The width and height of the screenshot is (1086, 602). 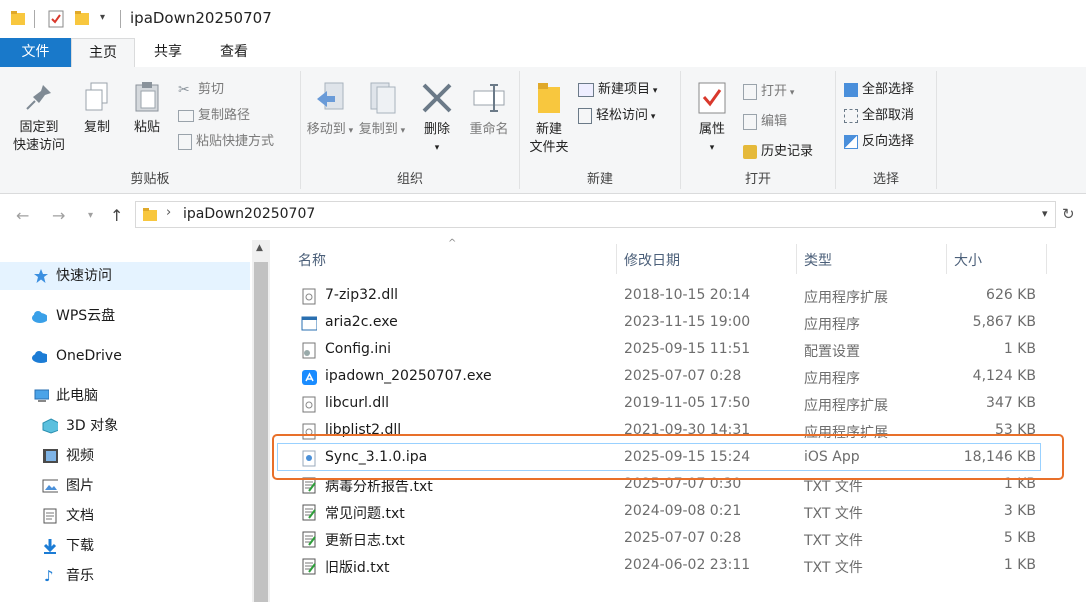 What do you see at coordinates (39, 357) in the screenshot?
I see `onedrive-cloud-icon` at bounding box center [39, 357].